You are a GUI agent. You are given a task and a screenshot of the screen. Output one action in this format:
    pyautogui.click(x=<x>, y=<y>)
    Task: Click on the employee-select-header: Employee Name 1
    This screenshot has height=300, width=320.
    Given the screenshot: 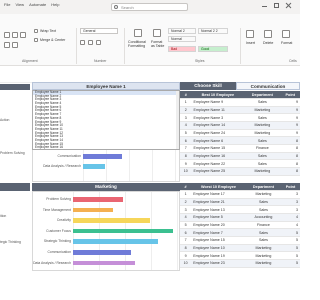 What is the action you would take?
    pyautogui.click(x=106, y=86)
    